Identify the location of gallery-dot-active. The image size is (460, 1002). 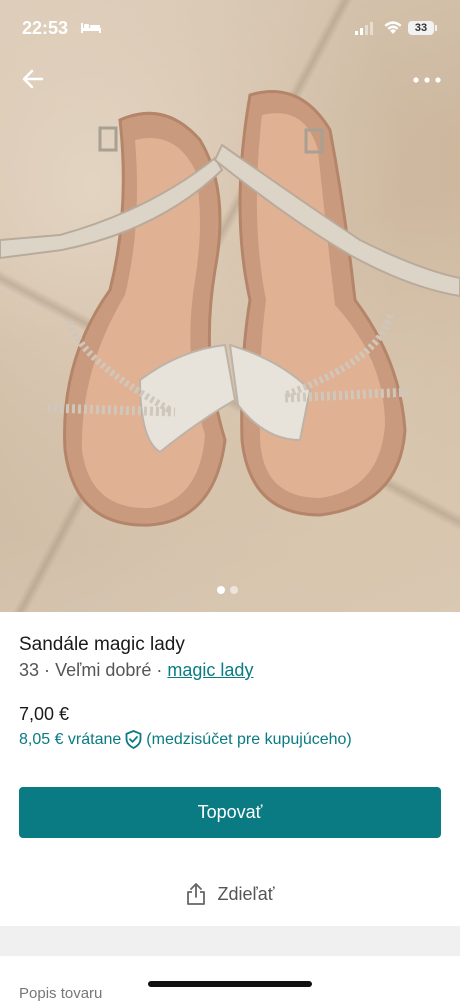
(221, 590).